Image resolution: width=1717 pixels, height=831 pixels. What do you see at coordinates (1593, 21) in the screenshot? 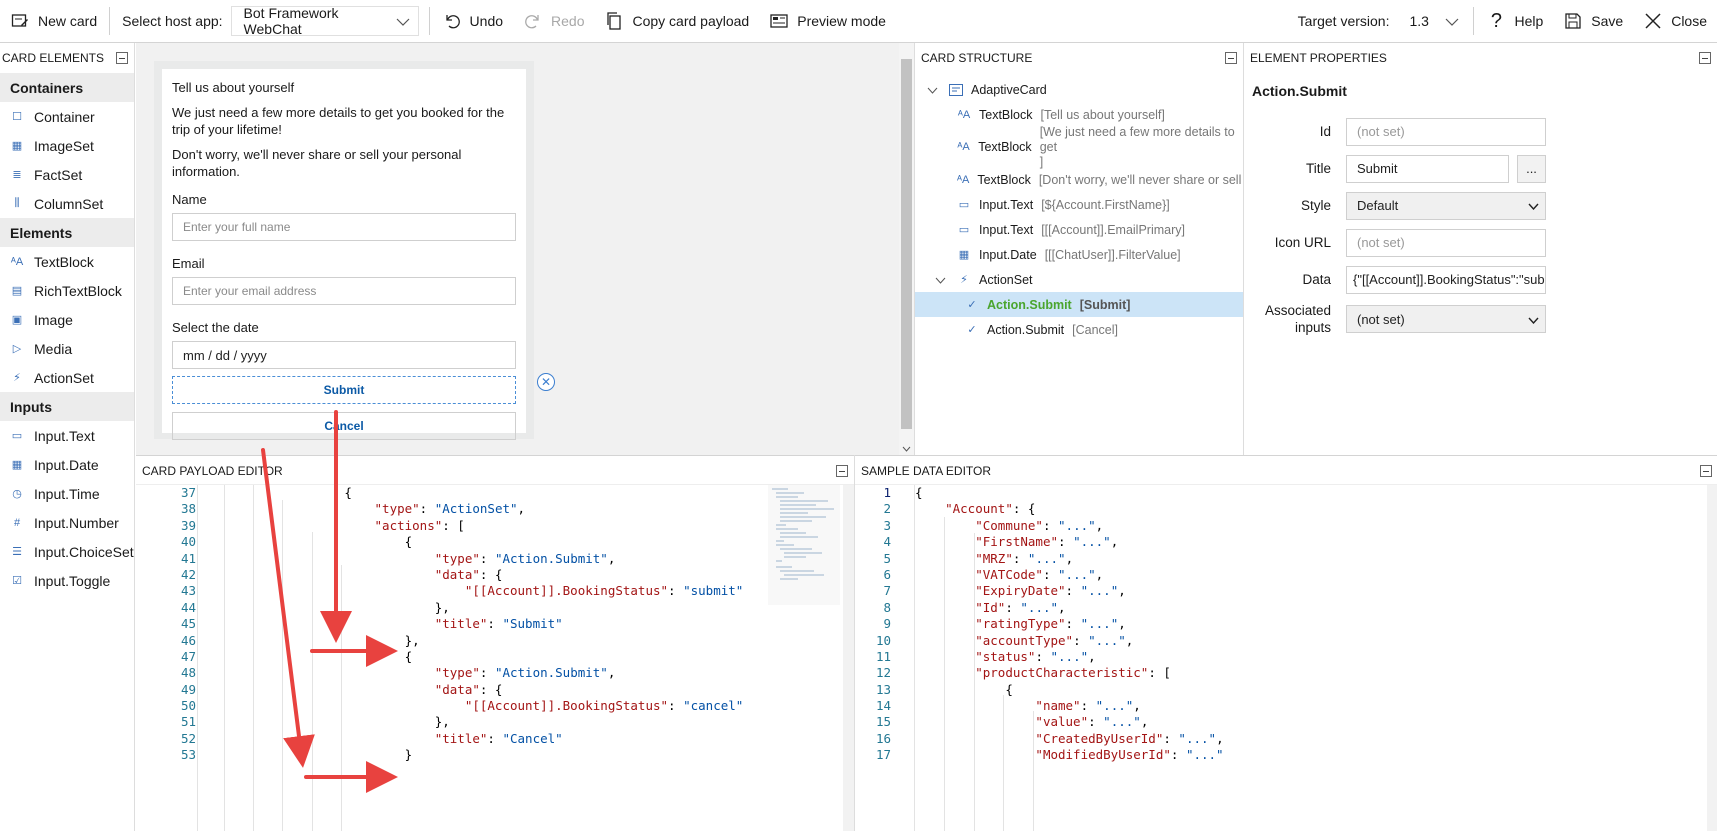
I see `save-button: Save` at bounding box center [1593, 21].